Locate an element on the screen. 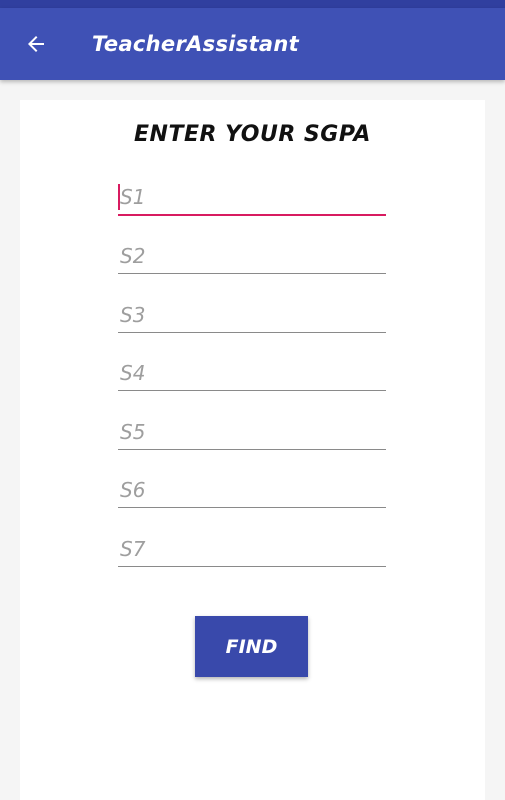 The height and width of the screenshot is (800, 505). sgpa-input-s5 is located at coordinates (252, 428).